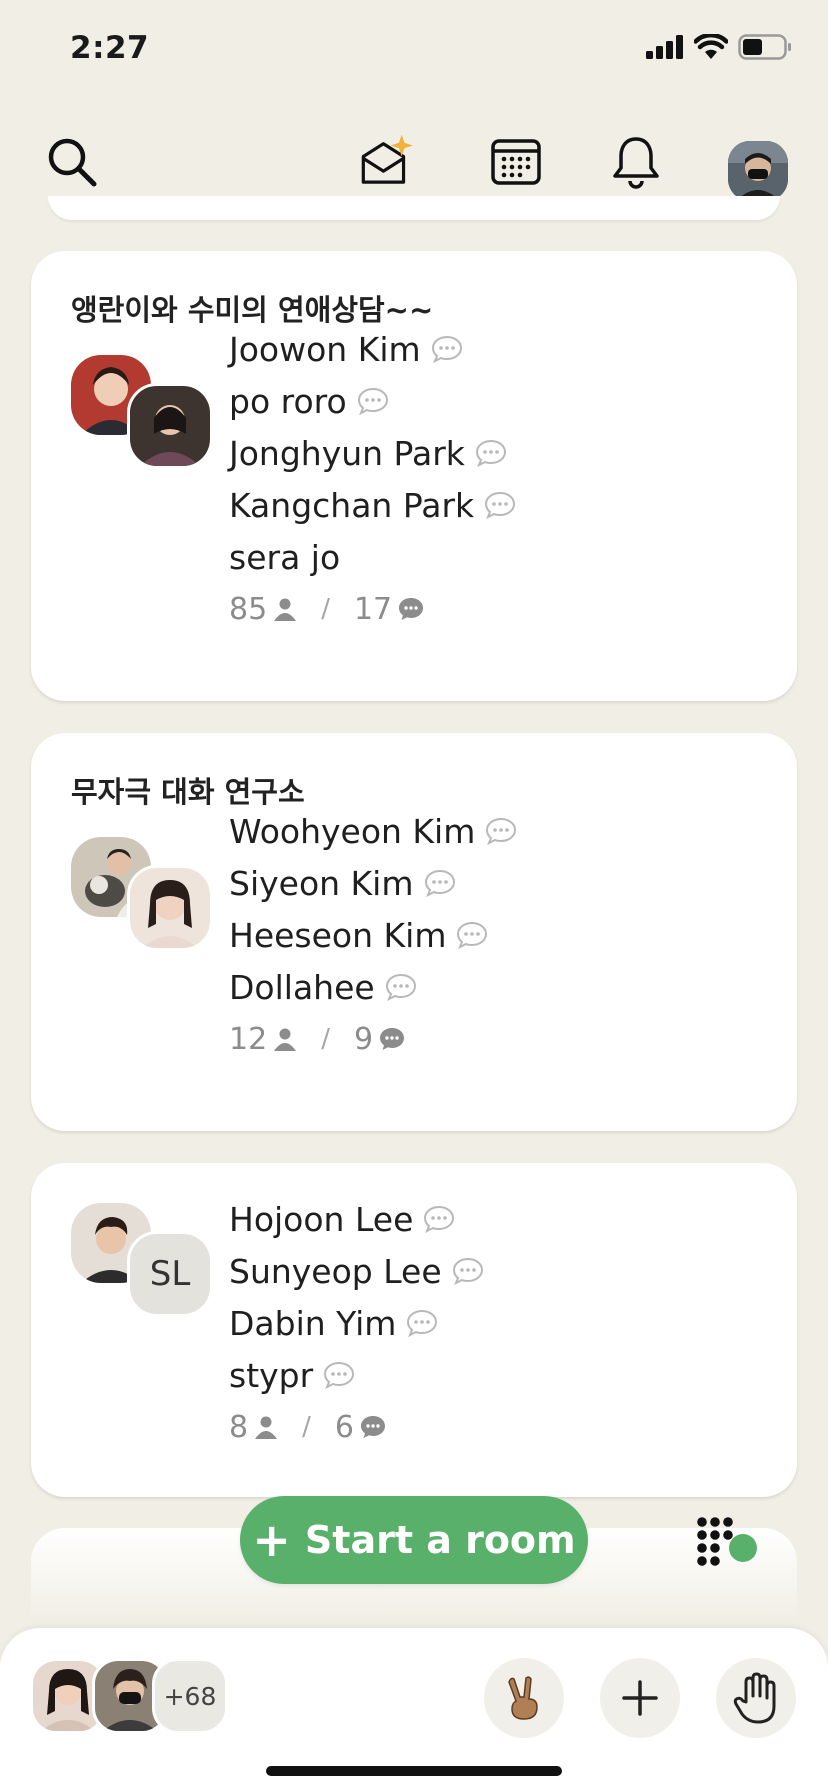 Image resolution: width=828 pixels, height=1792 pixels. I want to click on dots-grid-icon, so click(727, 1541).